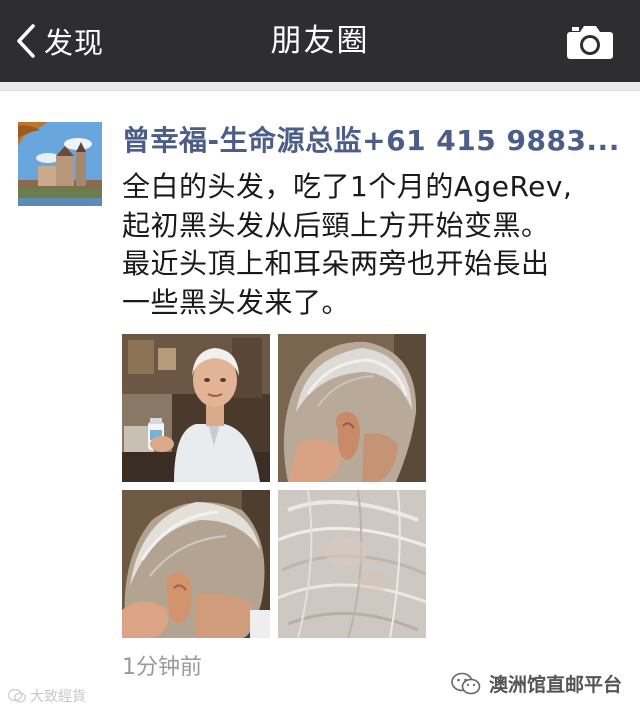  I want to click on camera-icon, so click(590, 42).